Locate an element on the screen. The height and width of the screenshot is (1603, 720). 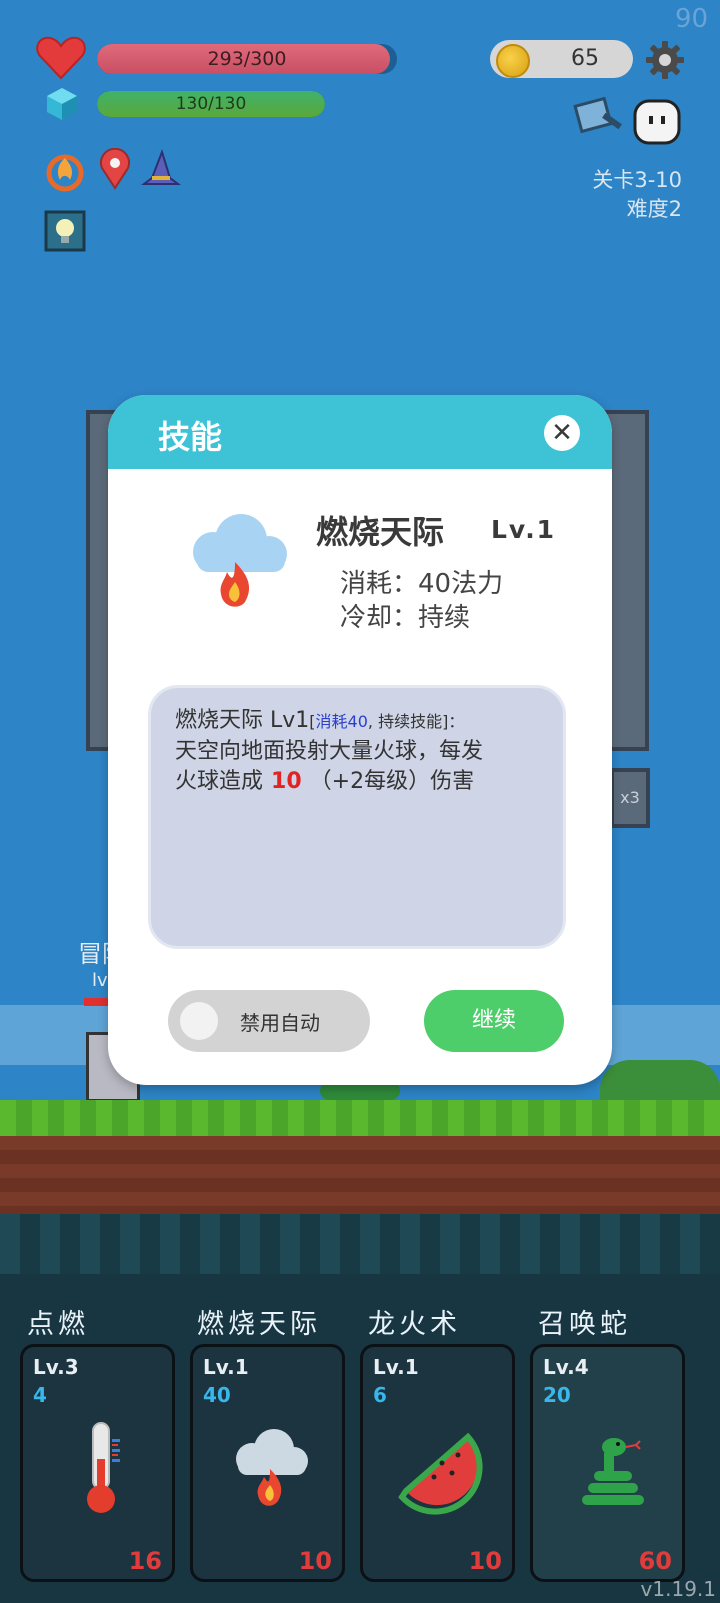
map-pin-icon is located at coordinates (115, 169).